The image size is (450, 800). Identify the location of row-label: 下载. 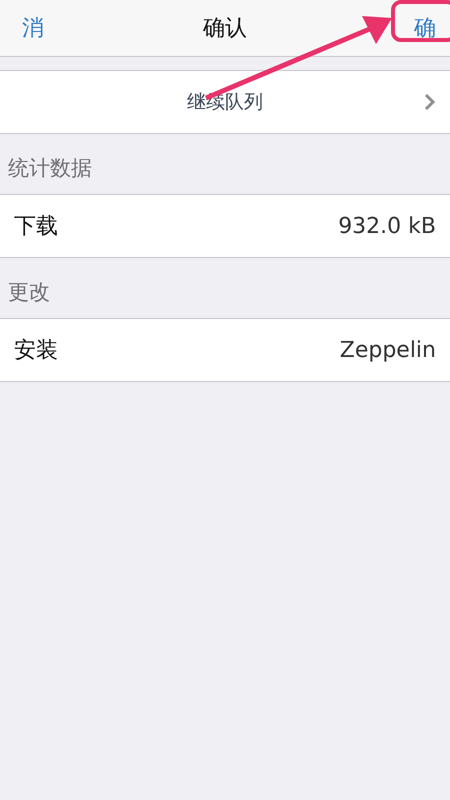
(36, 227).